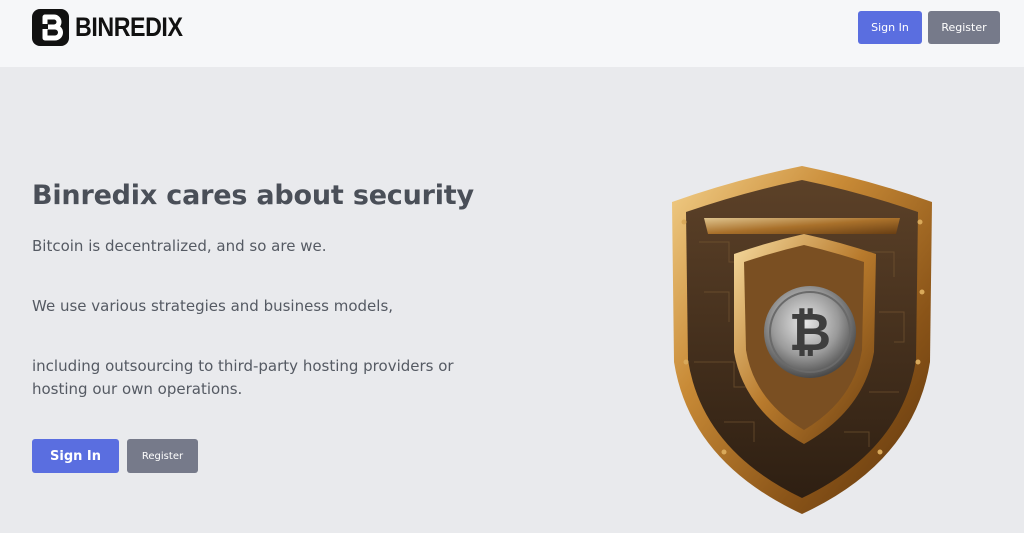 Image resolution: width=1024 pixels, height=533 pixels. Describe the element at coordinates (75, 456) in the screenshot. I see `hero-signin-button: Sign In` at that location.